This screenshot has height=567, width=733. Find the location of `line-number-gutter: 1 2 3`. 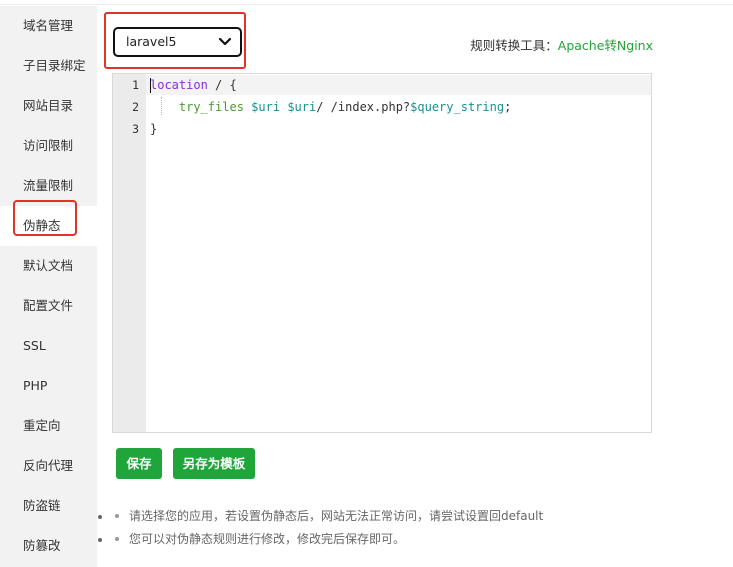

line-number-gutter: 1 2 3 is located at coordinates (129, 253).